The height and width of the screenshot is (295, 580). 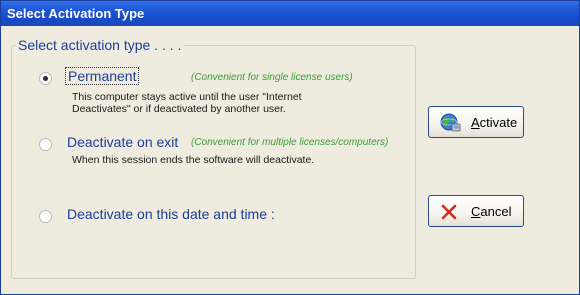 I want to click on deactivate-on-date-radio, so click(x=45, y=216).